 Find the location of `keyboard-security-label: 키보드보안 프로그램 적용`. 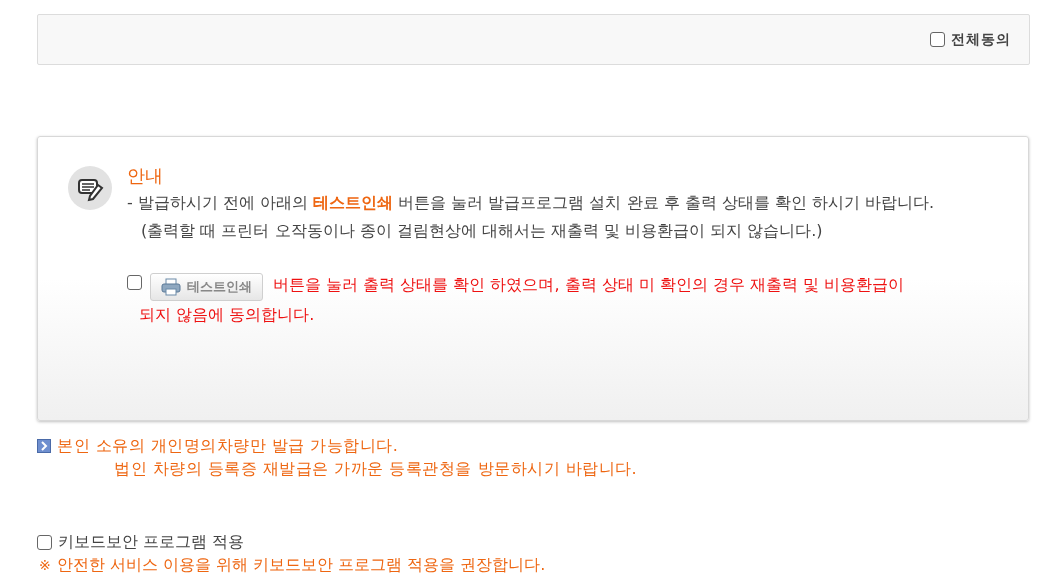

keyboard-security-label: 키보드보안 프로그램 적용 is located at coordinates (151, 542).